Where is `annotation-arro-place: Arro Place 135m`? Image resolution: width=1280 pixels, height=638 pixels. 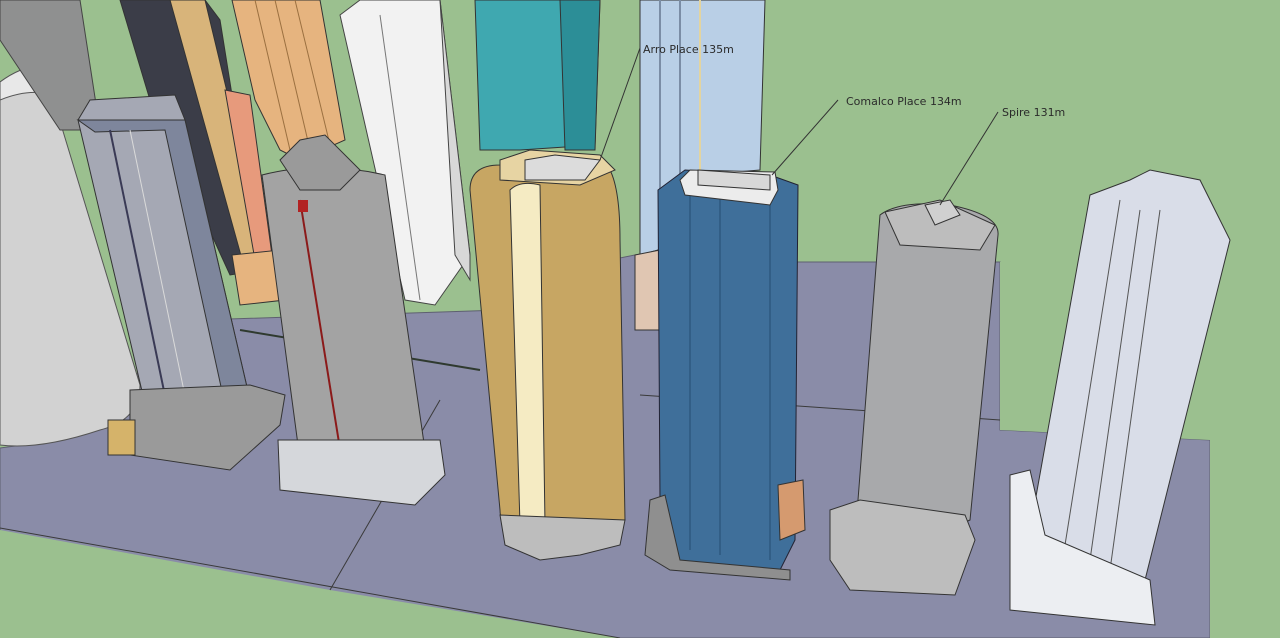
annotation-arro-place: Arro Place 135m is located at coordinates (688, 49).